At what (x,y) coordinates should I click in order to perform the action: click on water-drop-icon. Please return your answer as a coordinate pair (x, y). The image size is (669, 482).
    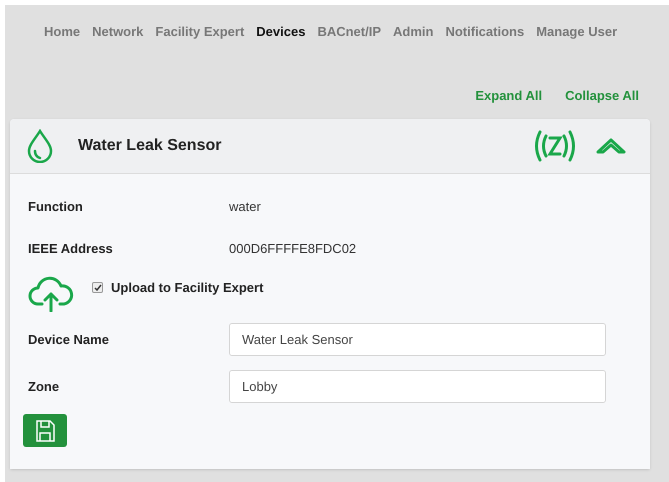
    Looking at the image, I should click on (40, 146).